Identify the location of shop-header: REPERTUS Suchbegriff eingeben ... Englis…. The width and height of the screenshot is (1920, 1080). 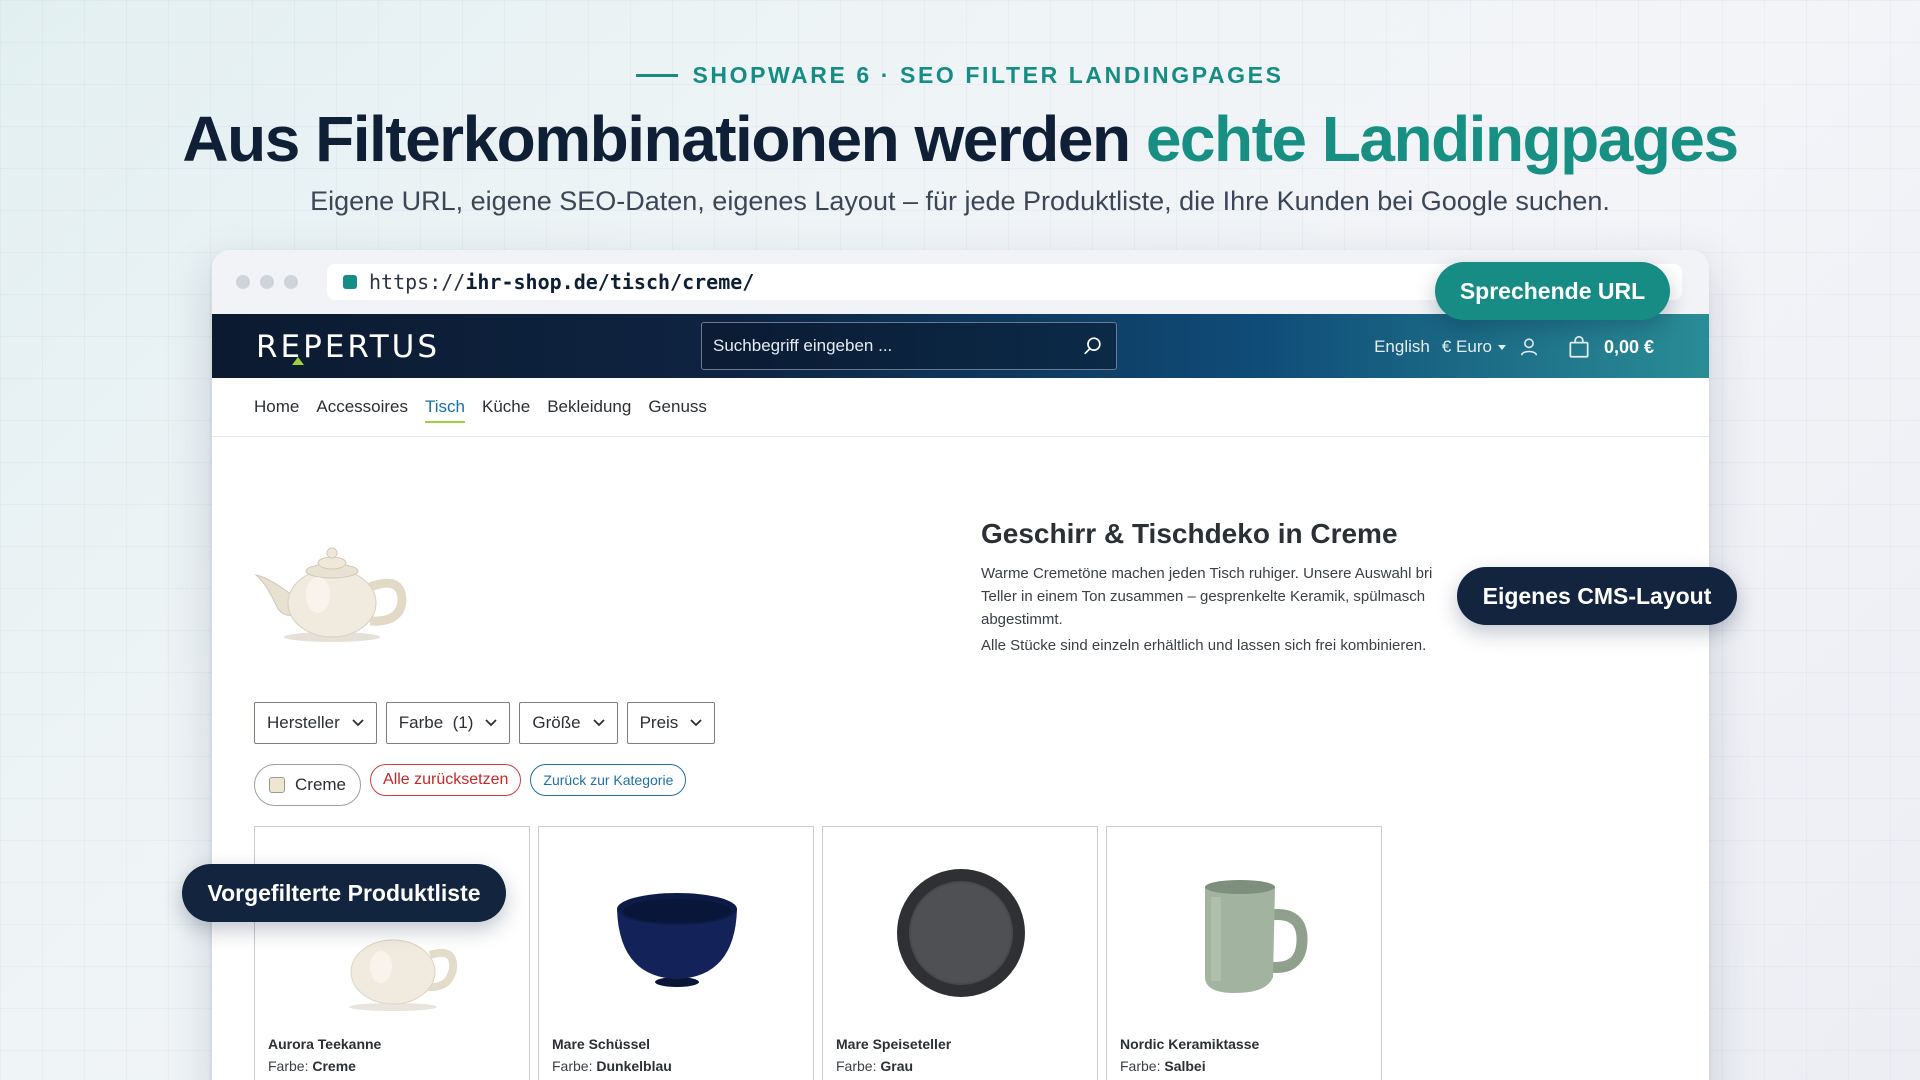
(960, 346).